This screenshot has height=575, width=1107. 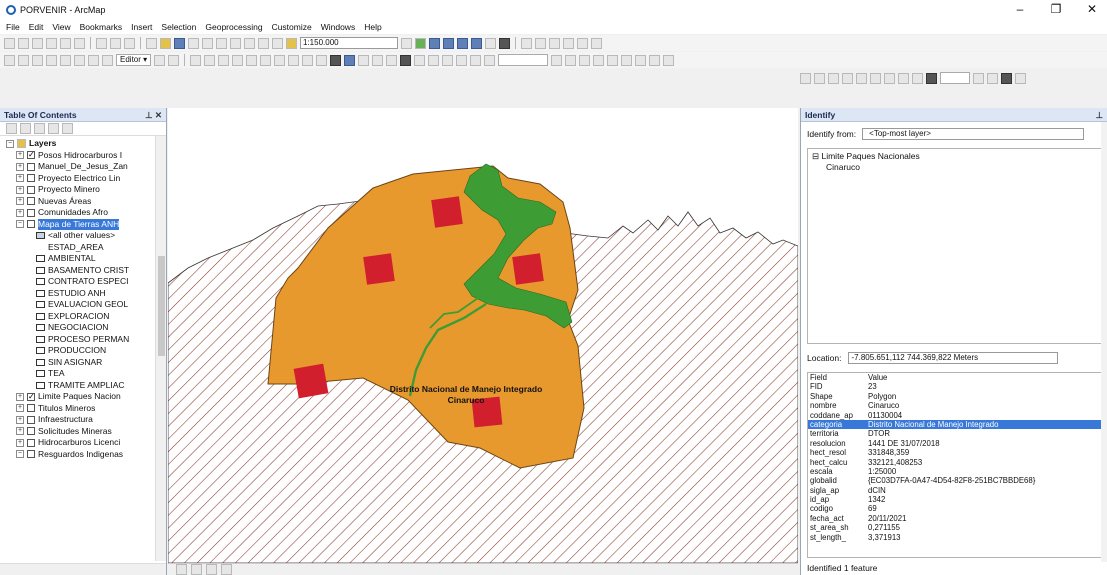 What do you see at coordinates (504, 43) in the screenshot?
I see `model-builder-icon` at bounding box center [504, 43].